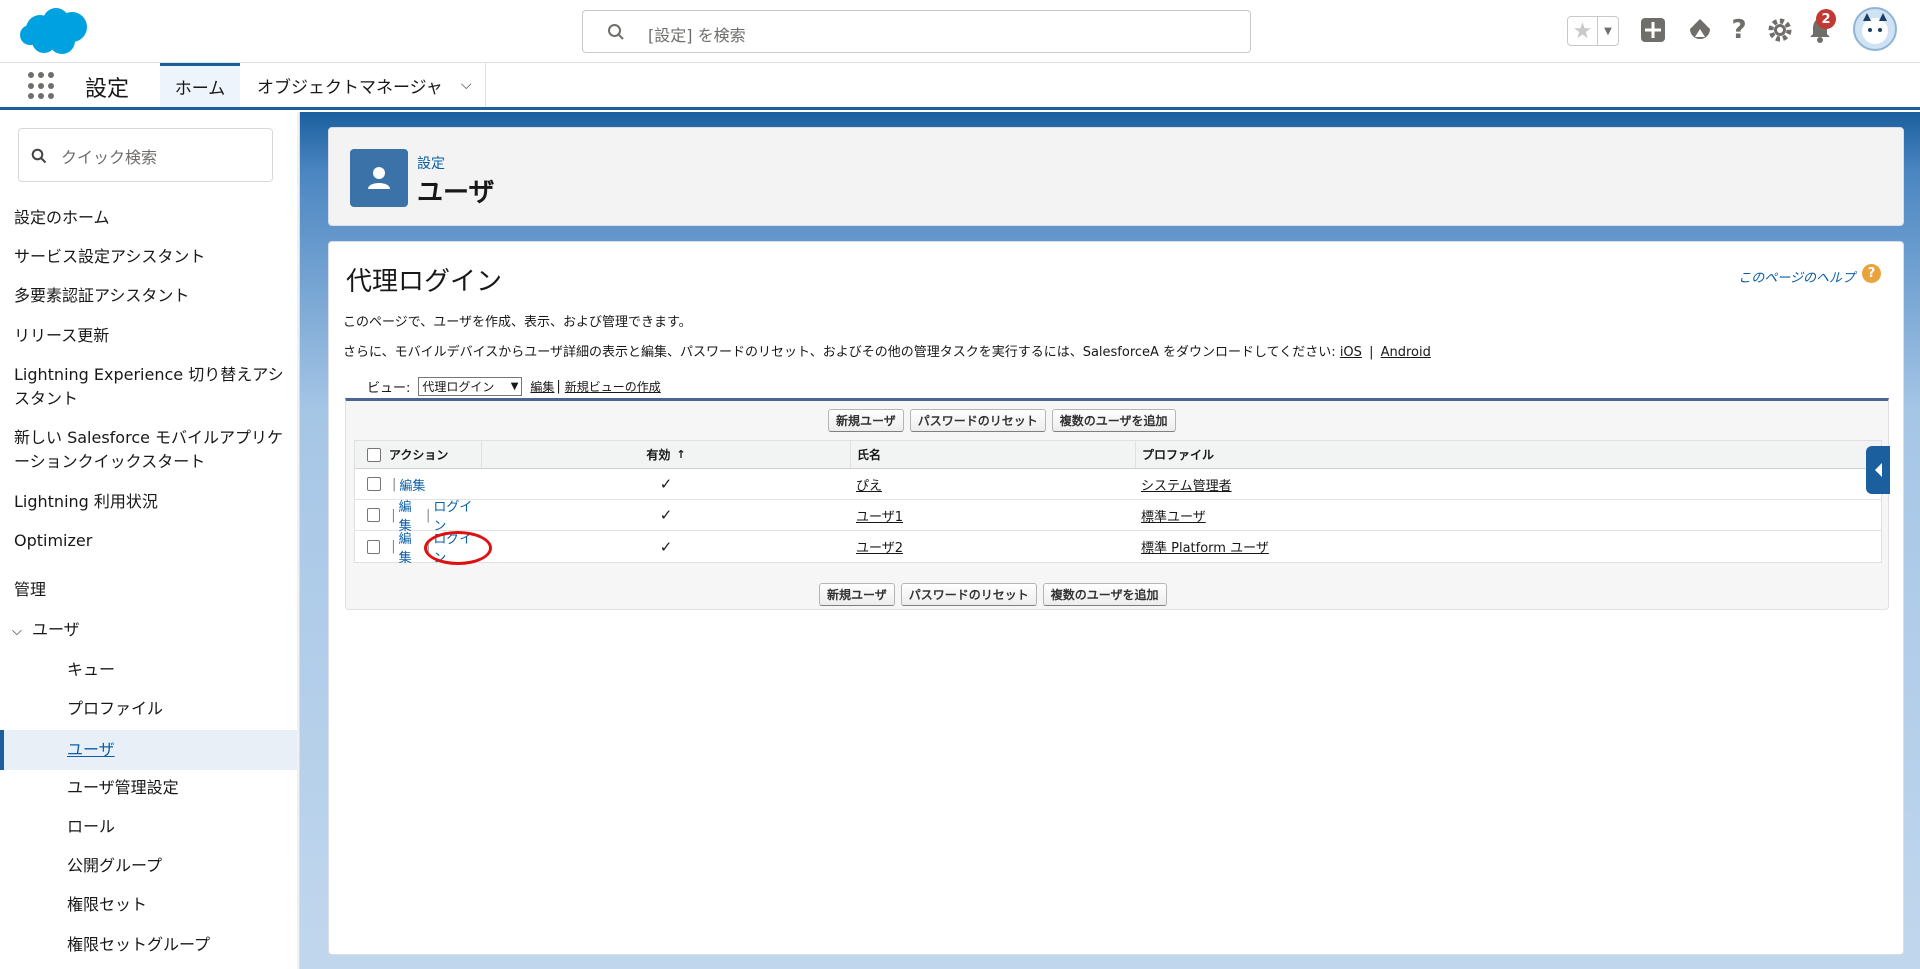 The height and width of the screenshot is (969, 1920). I want to click on sidebar-item-public-groups: 公開グループ, so click(114, 866).